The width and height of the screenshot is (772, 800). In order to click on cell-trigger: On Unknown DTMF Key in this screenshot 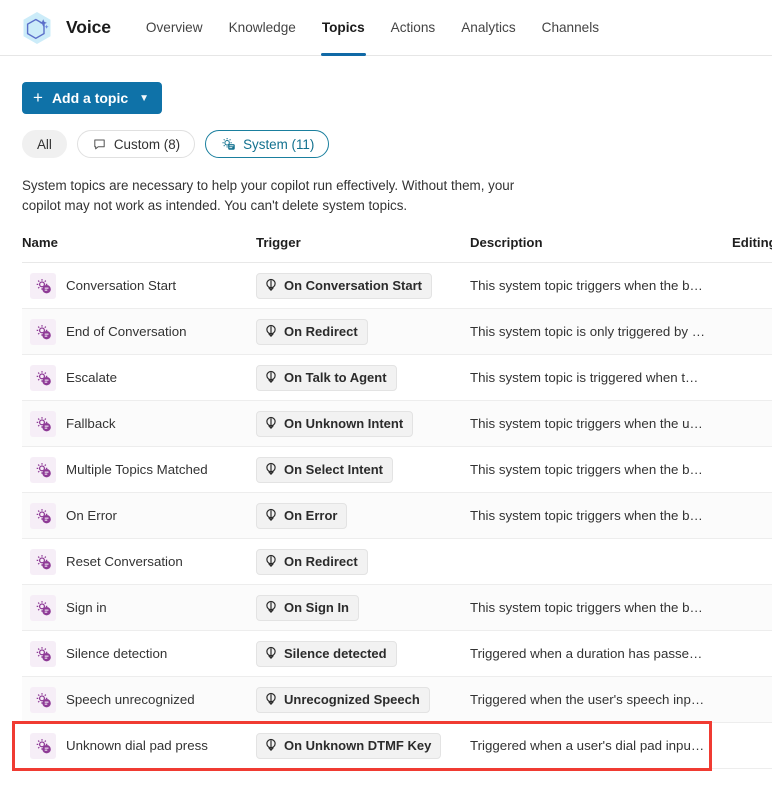, I will do `click(363, 745)`.